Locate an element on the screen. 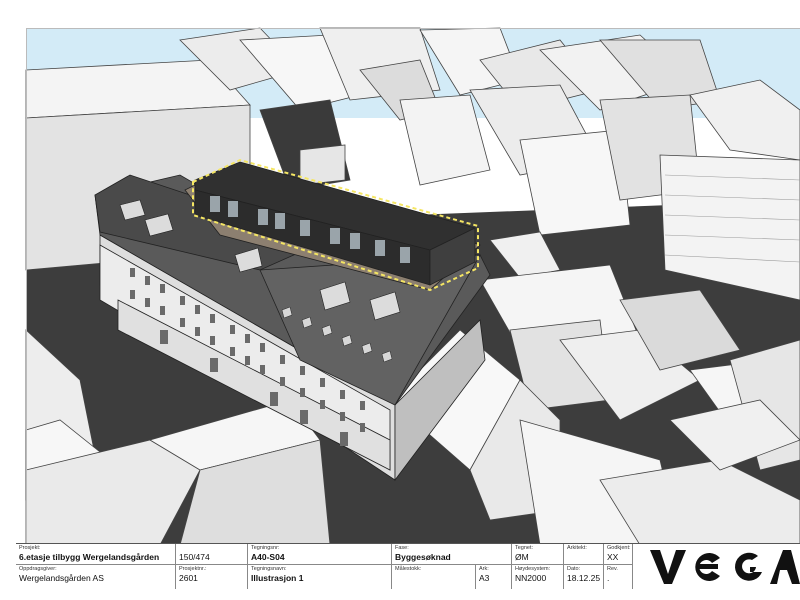 The height and width of the screenshot is (600, 800). drawn-by-value: ØM is located at coordinates (522, 557).